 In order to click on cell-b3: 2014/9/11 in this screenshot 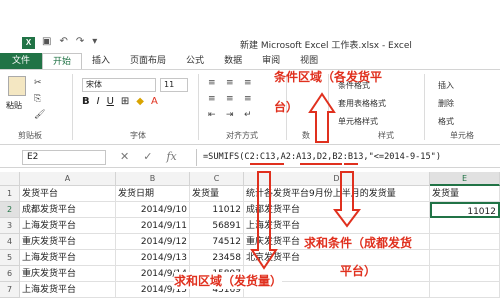, I will do `click(153, 226)`.